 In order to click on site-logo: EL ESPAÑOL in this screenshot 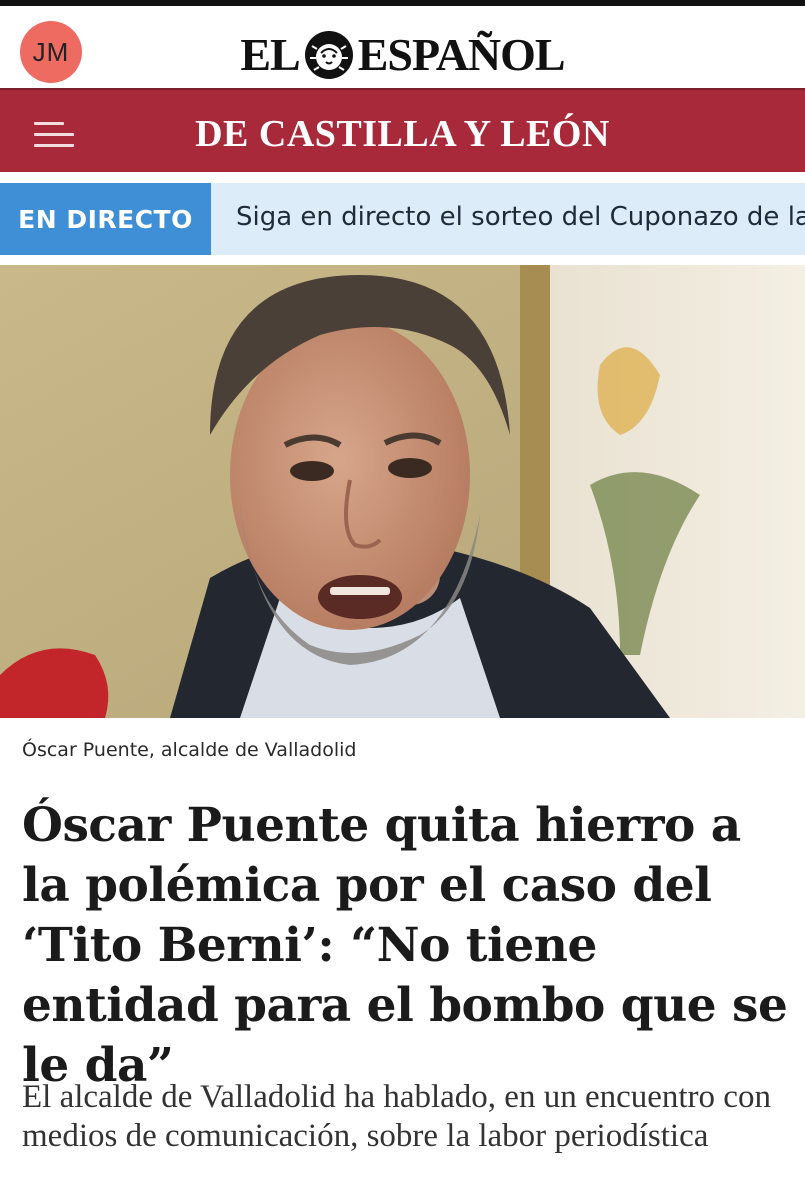, I will do `click(402, 55)`.